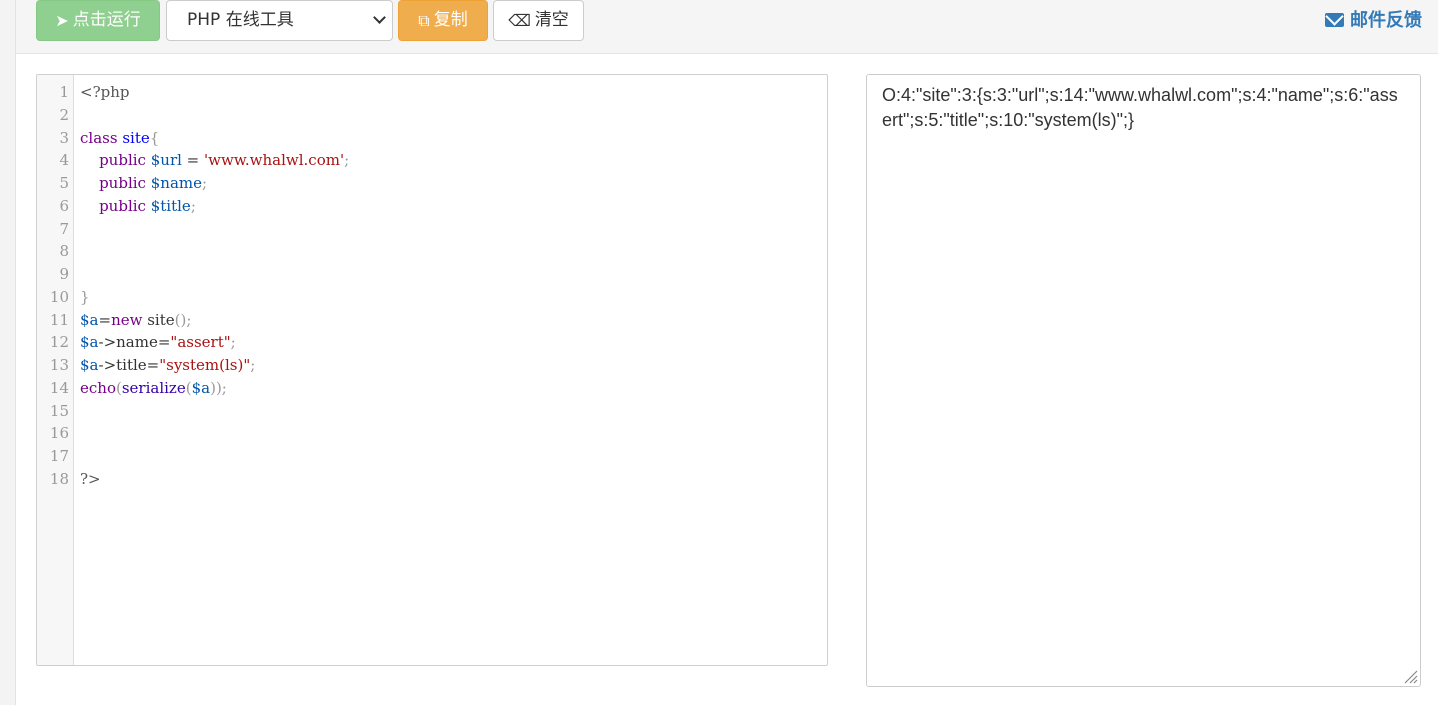  I want to click on code-line: echo(serialize($a));, so click(153, 387).